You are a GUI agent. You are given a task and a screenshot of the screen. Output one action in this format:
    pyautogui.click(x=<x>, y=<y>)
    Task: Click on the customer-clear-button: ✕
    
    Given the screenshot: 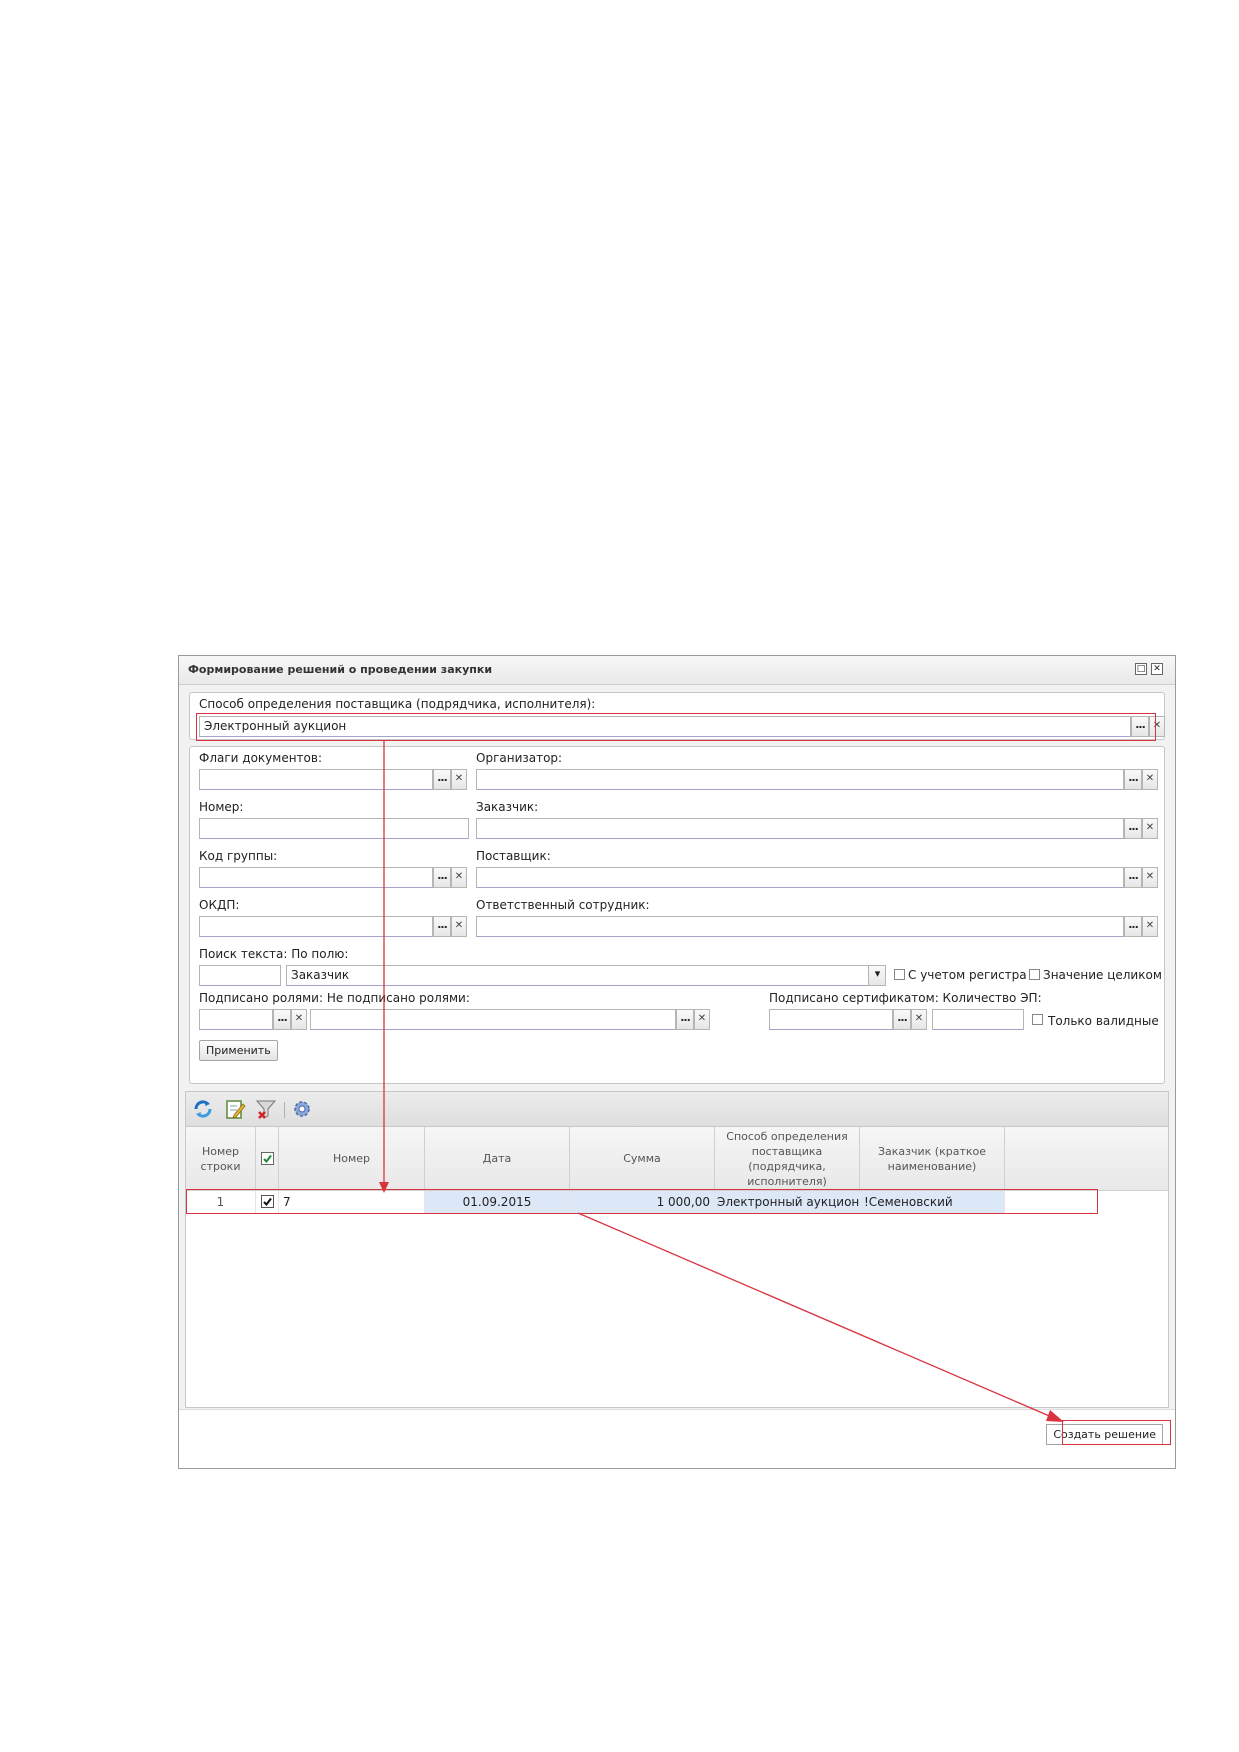 What is the action you would take?
    pyautogui.click(x=1150, y=828)
    